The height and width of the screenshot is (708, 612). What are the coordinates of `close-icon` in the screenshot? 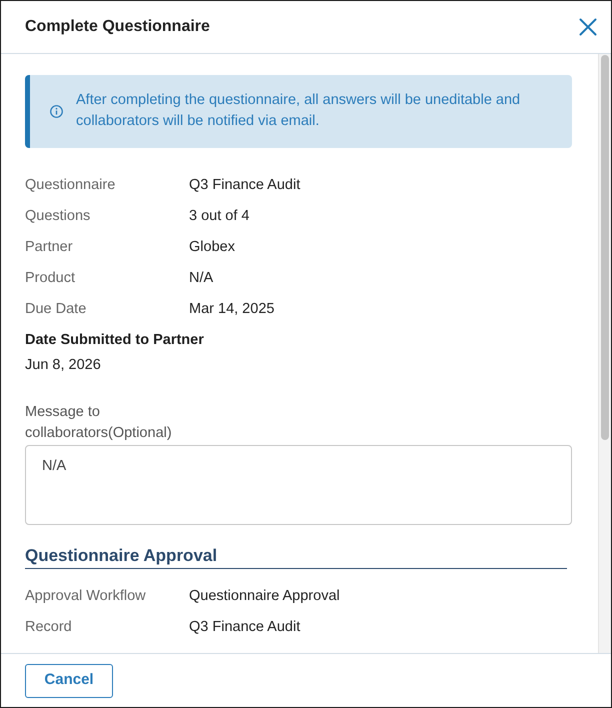 It's located at (588, 27).